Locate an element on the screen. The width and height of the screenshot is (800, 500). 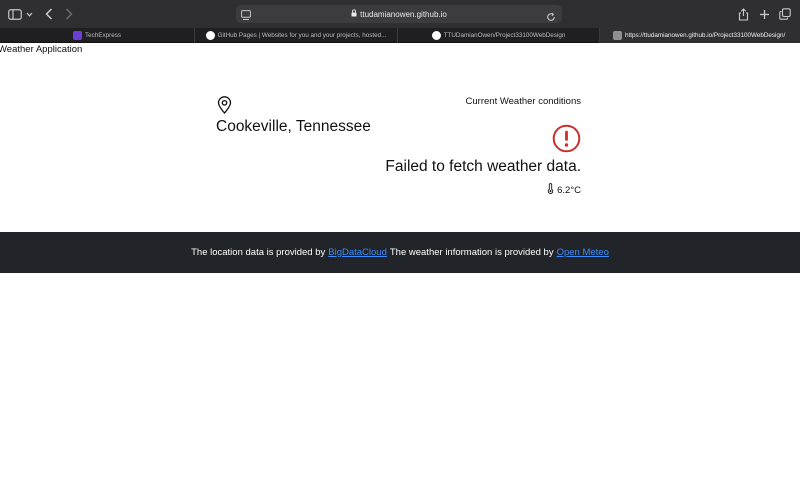
page-settings-icon is located at coordinates (246, 17).